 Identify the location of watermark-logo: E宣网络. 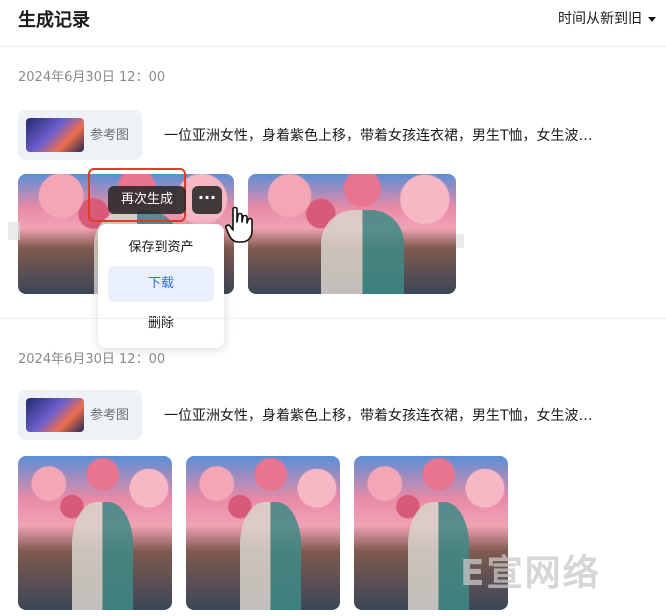
(530, 573).